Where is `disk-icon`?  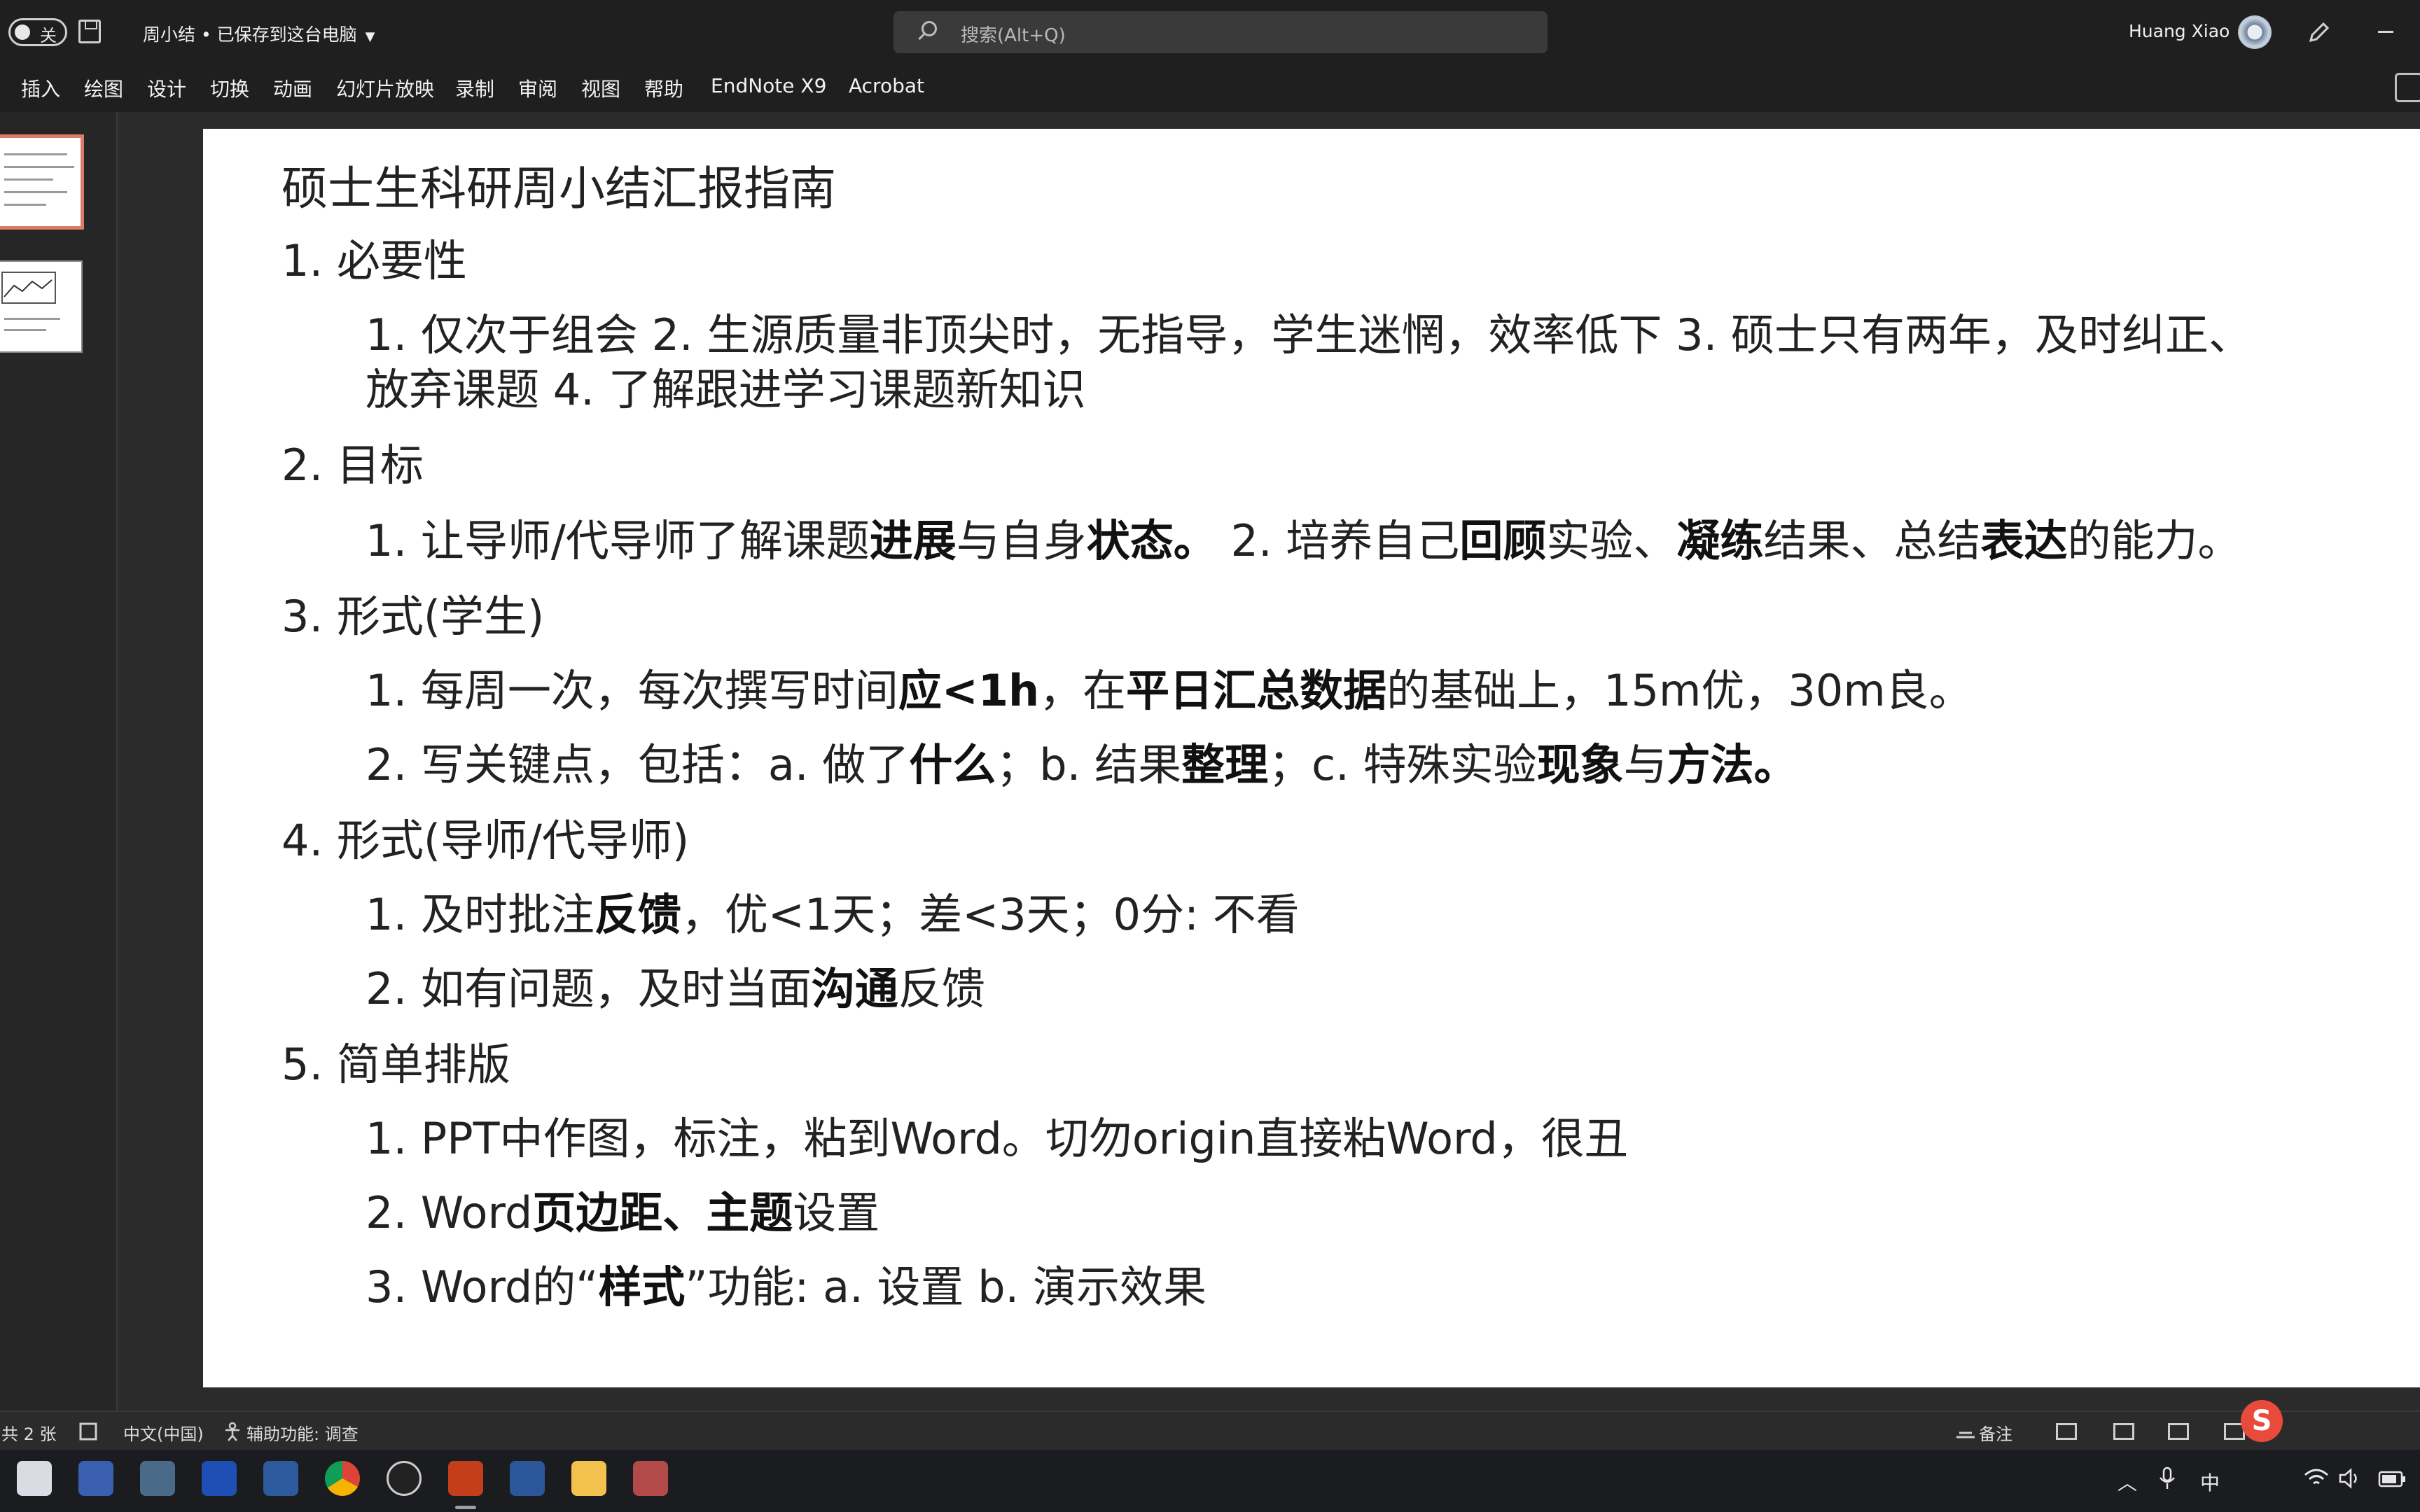 disk-icon is located at coordinates (95, 1478).